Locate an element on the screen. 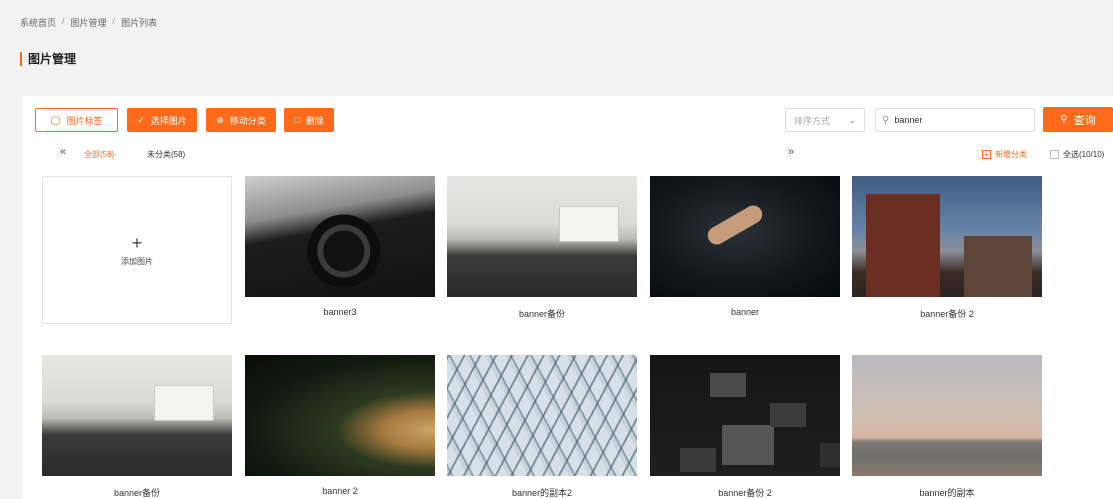  add-category-label: 新增分类 is located at coordinates (1011, 154).